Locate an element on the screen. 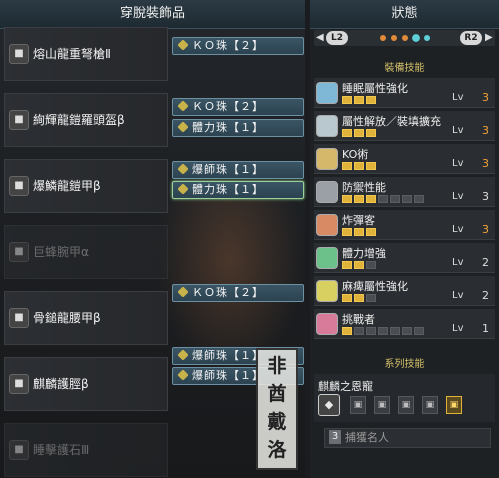 Image resolution: width=499 pixels, height=478 pixels. skill-row: 體力增強 Lv 2 is located at coordinates (404, 258).